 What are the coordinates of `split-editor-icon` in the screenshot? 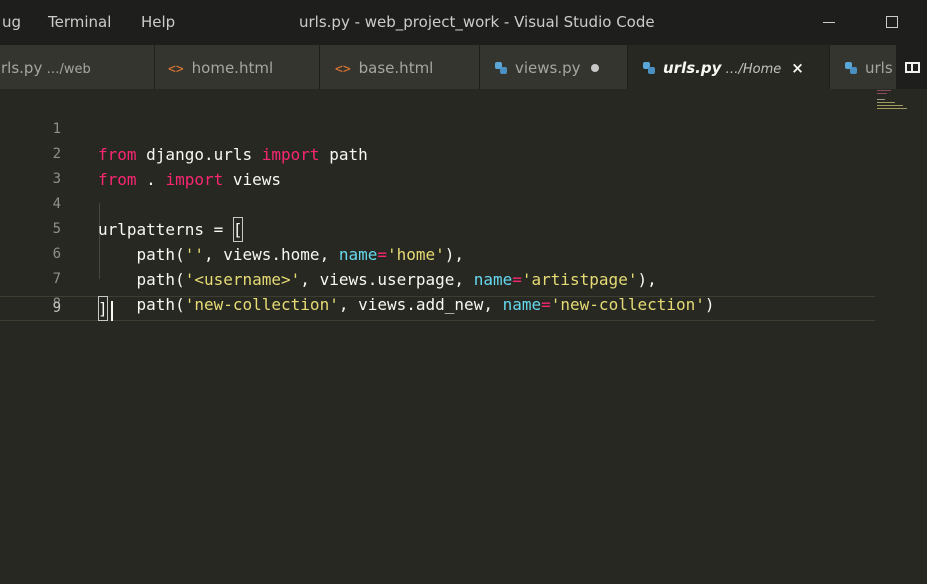 It's located at (912, 67).